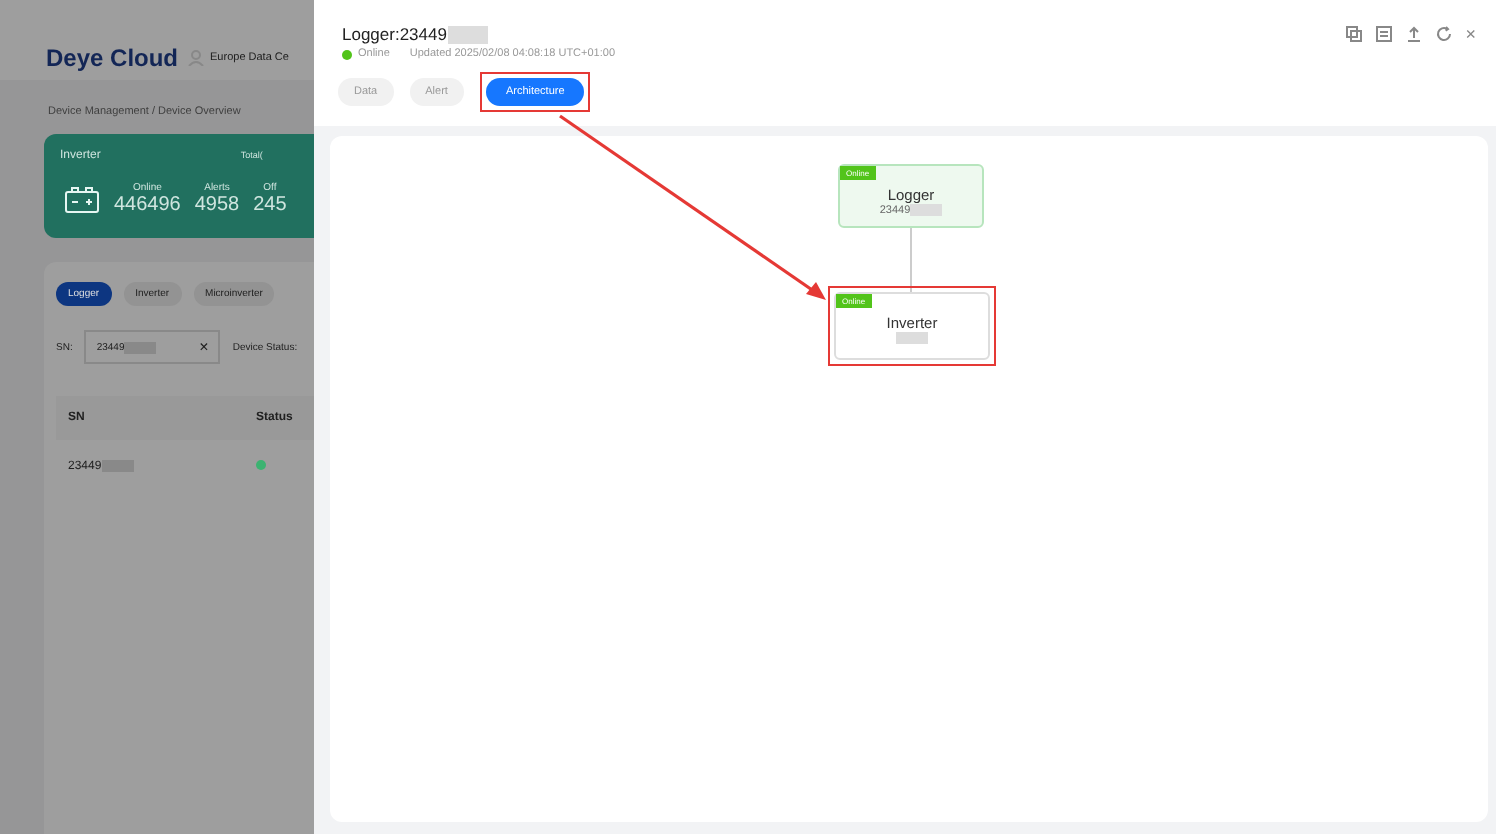 The height and width of the screenshot is (834, 1496). I want to click on stat-value: 446496, so click(147, 205).